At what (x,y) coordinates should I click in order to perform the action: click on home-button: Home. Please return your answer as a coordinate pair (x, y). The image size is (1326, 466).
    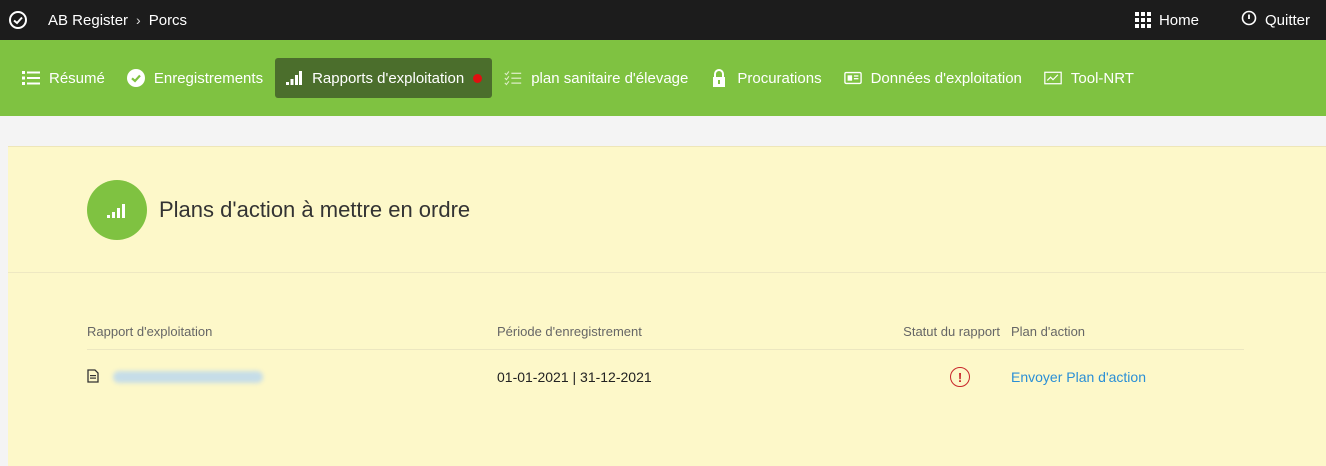
    Looking at the image, I should click on (1166, 20).